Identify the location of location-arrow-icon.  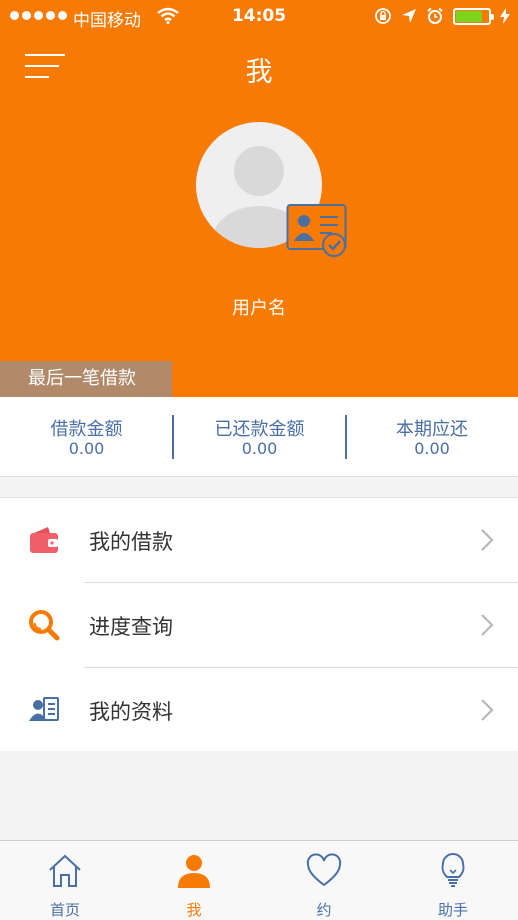
(409, 16).